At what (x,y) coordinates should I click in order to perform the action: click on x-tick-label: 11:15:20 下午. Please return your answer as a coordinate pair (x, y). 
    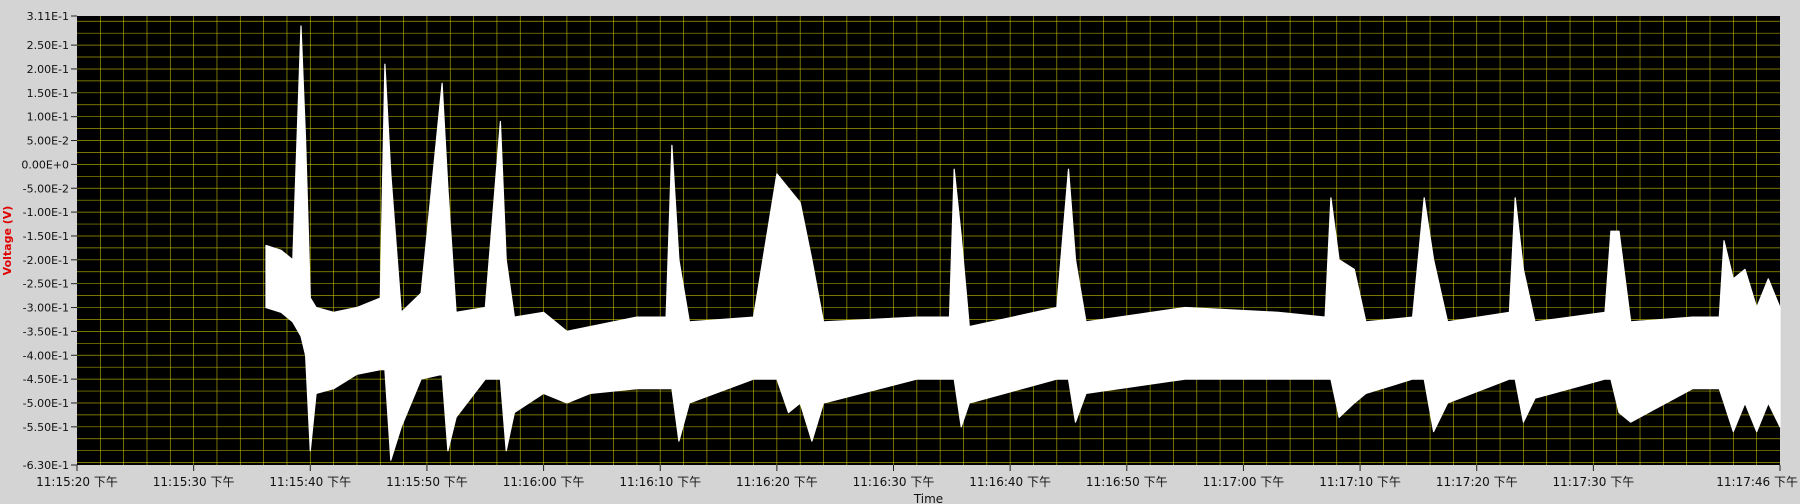
    Looking at the image, I should click on (77, 482).